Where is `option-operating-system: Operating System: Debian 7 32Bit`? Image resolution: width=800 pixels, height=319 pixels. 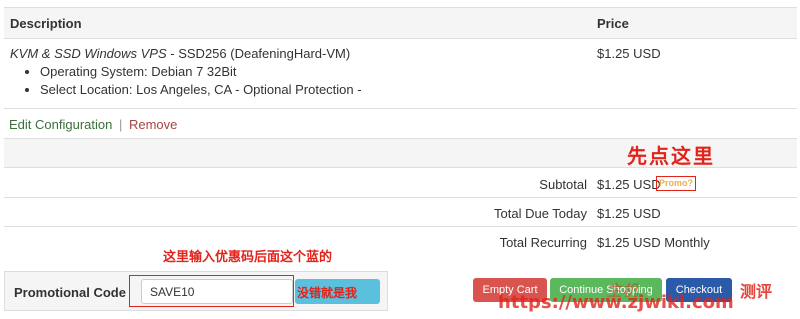 option-operating-system: Operating System: Debian 7 32Bit is located at coordinates (305, 72).